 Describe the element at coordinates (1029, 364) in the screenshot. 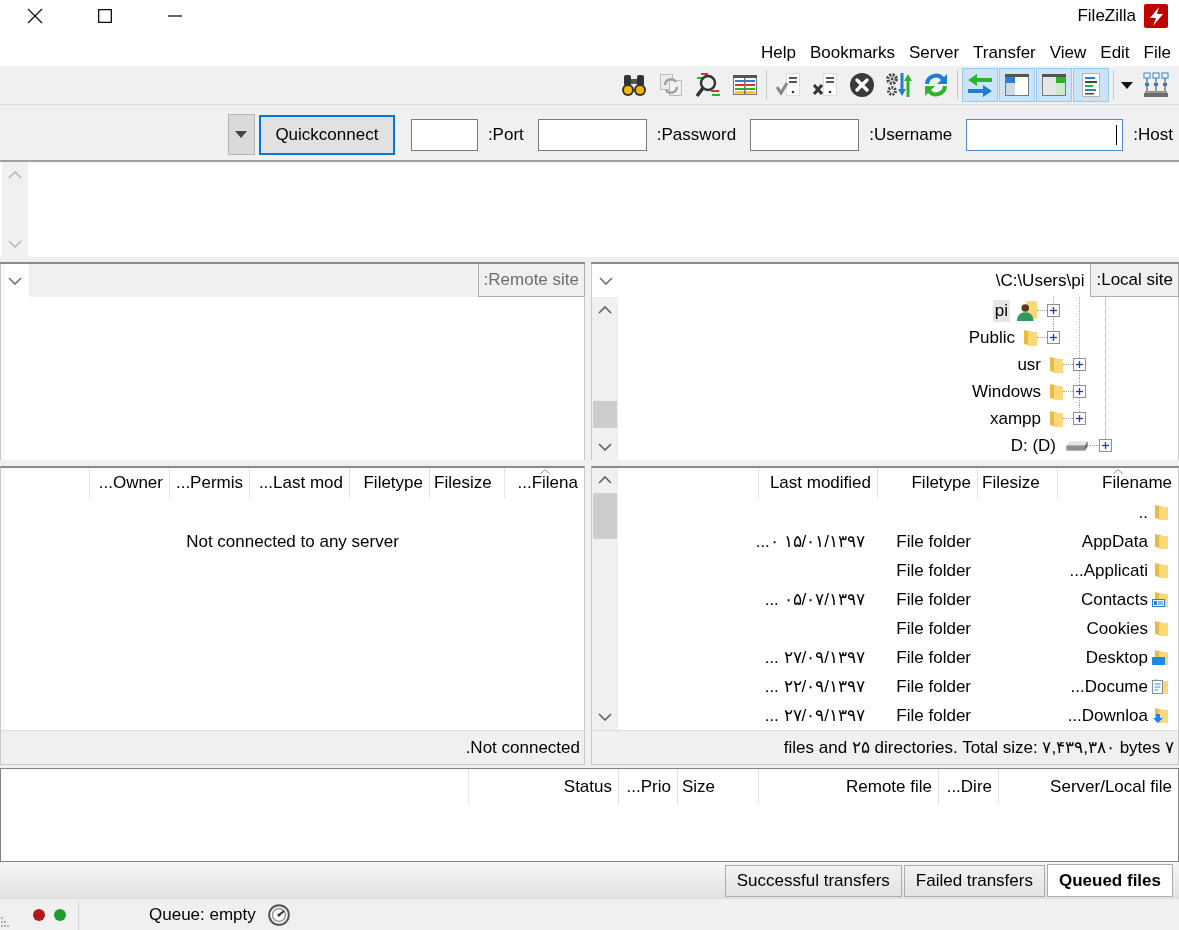

I see `folder-label: usr` at that location.